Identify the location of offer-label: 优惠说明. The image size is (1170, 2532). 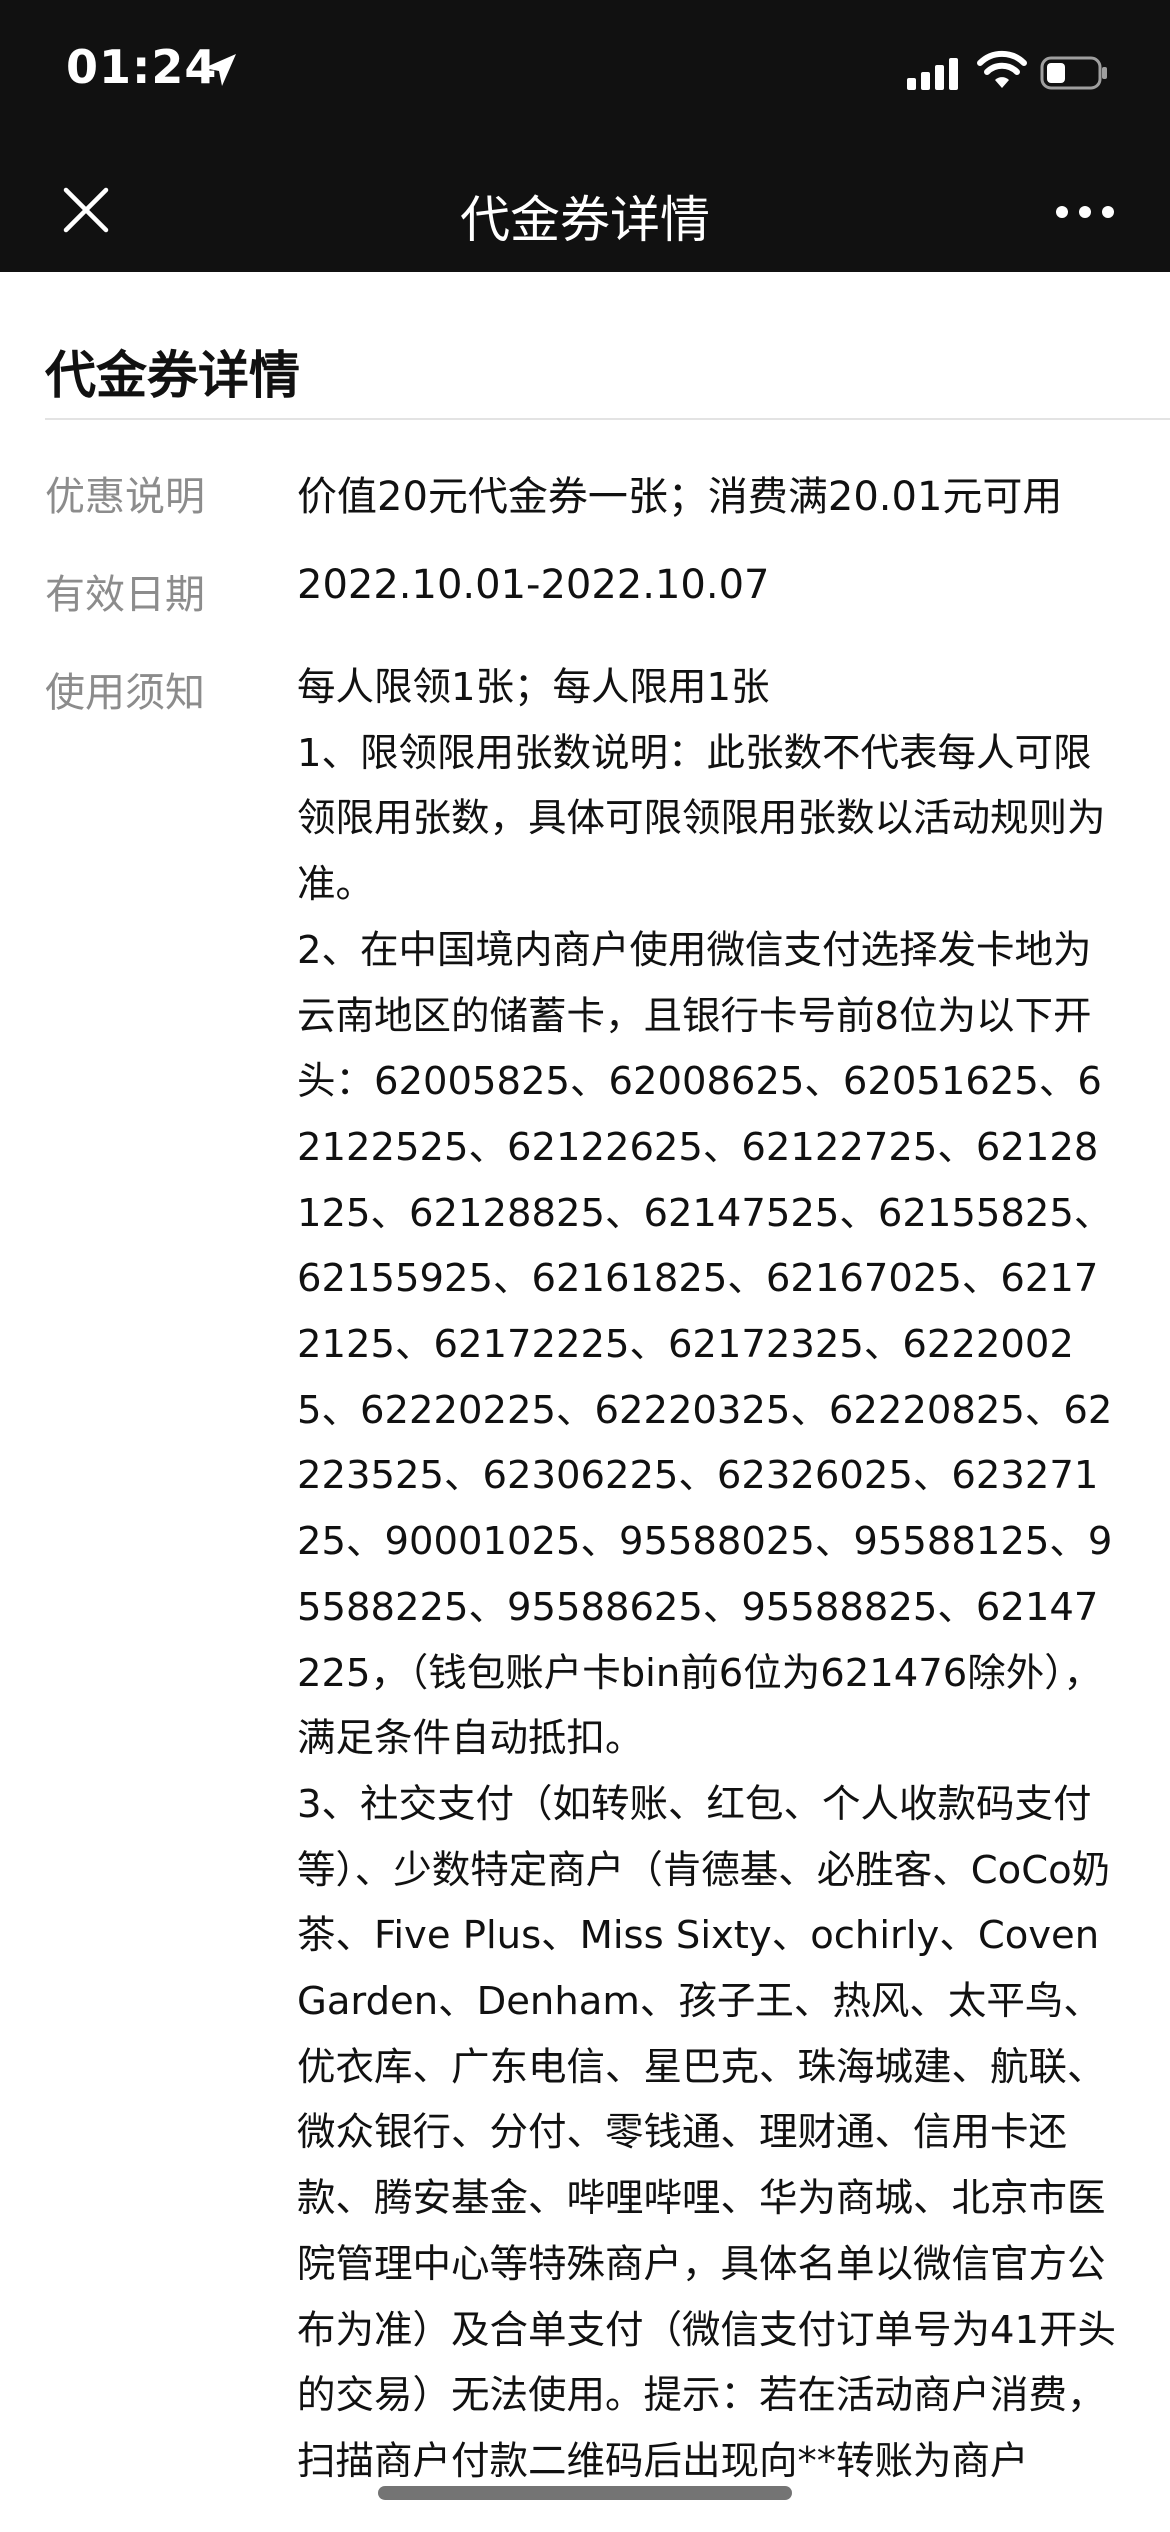
(125, 497).